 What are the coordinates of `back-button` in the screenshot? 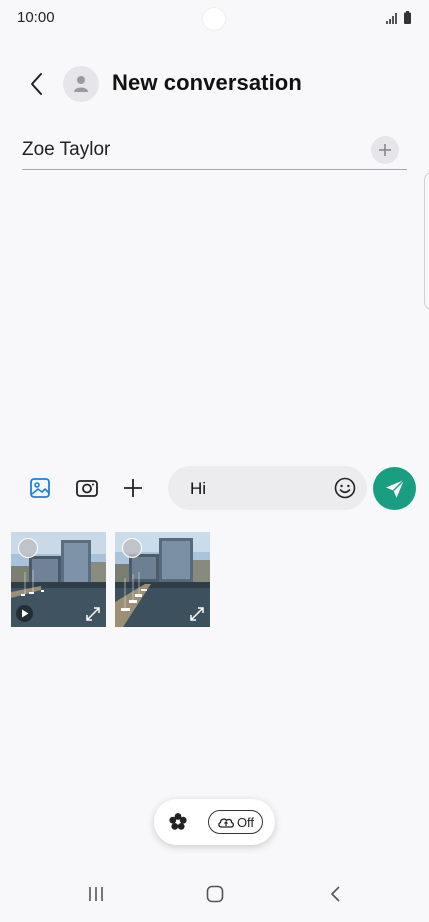 It's located at (36, 84).